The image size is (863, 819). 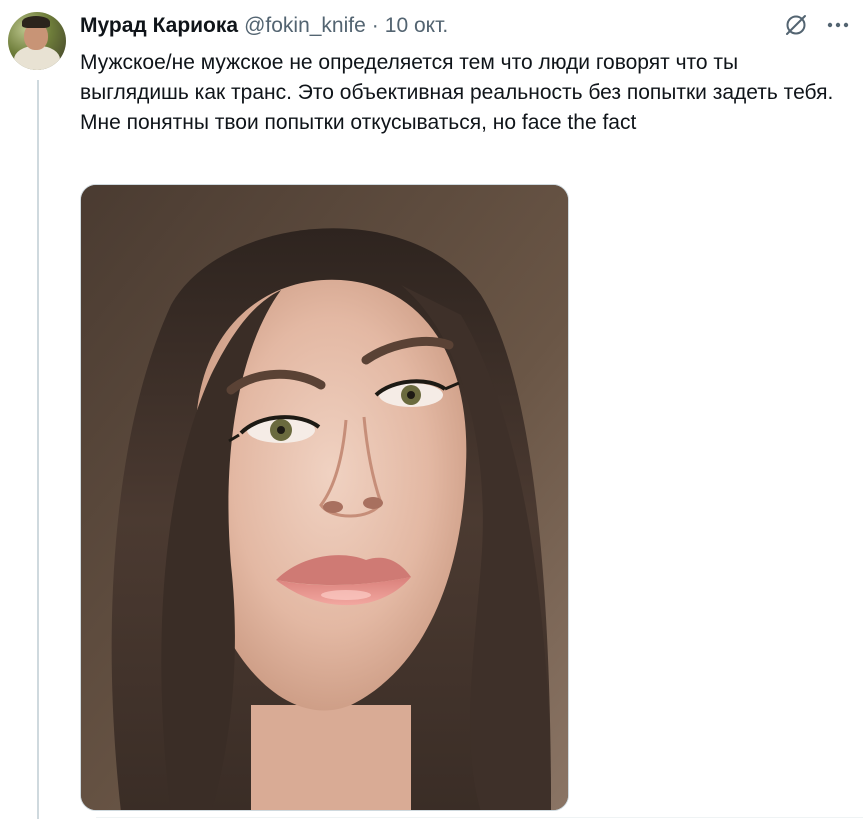 I want to click on avatar-hat, so click(x=36, y=22).